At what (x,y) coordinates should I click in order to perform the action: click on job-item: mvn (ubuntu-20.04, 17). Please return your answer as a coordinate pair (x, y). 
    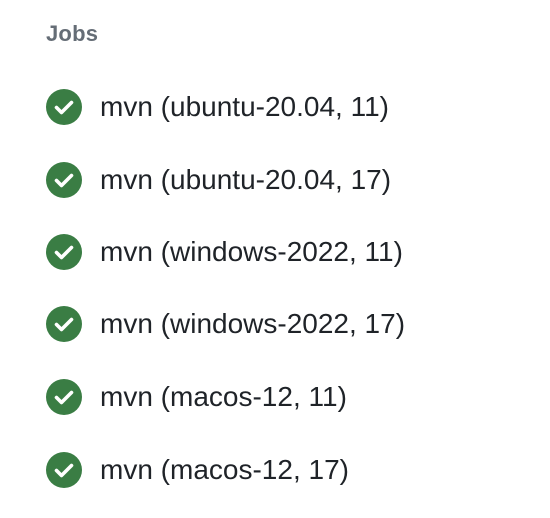
    Looking at the image, I should click on (218, 180).